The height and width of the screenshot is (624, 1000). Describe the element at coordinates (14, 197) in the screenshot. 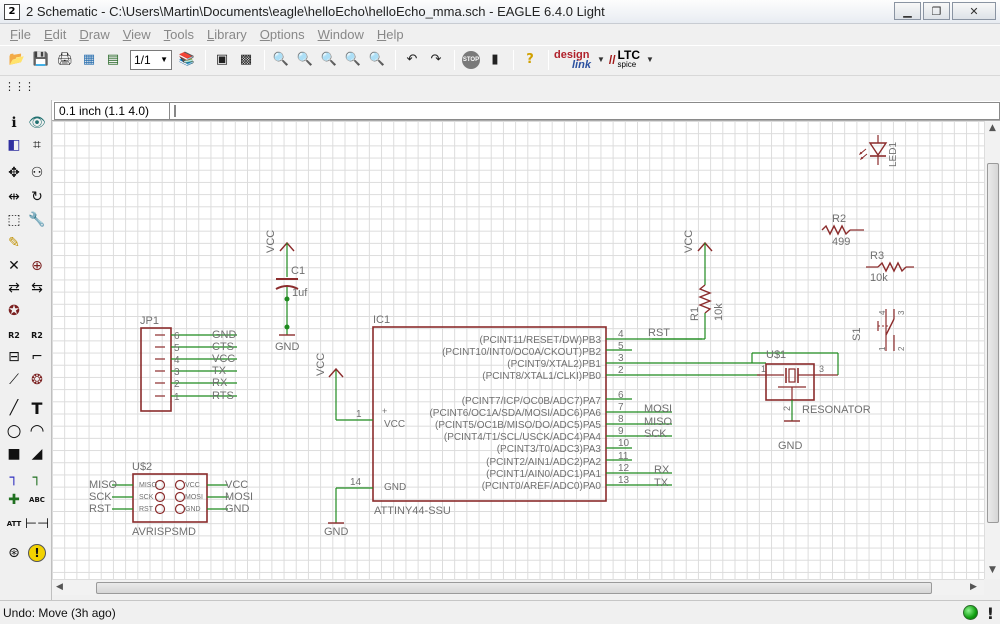

I see `mirror-button: ⇹` at that location.